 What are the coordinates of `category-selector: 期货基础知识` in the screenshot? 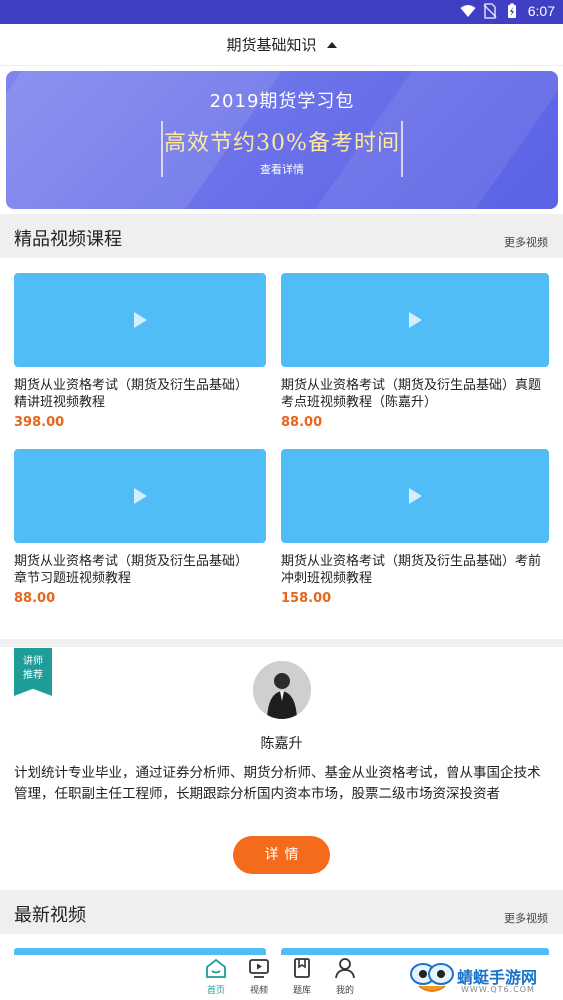 It's located at (281, 45).